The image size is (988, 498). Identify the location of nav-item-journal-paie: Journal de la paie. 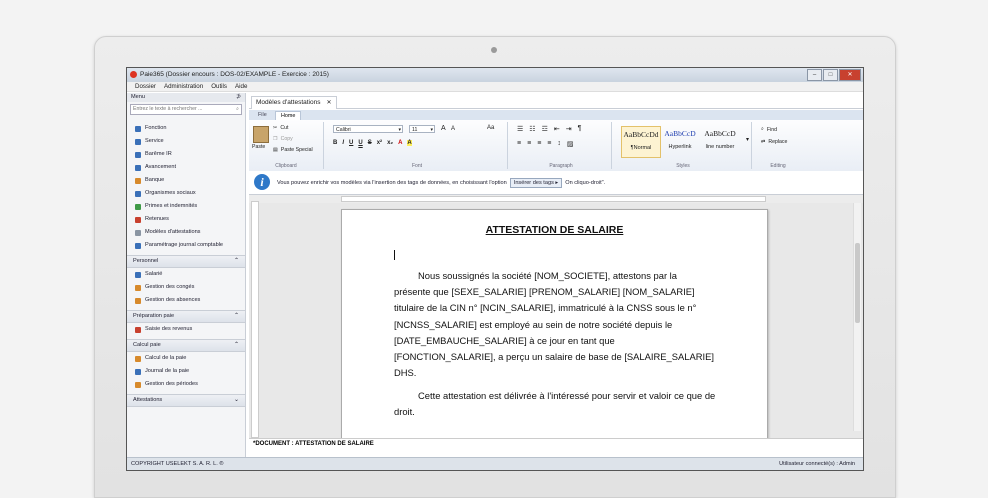
(186, 371).